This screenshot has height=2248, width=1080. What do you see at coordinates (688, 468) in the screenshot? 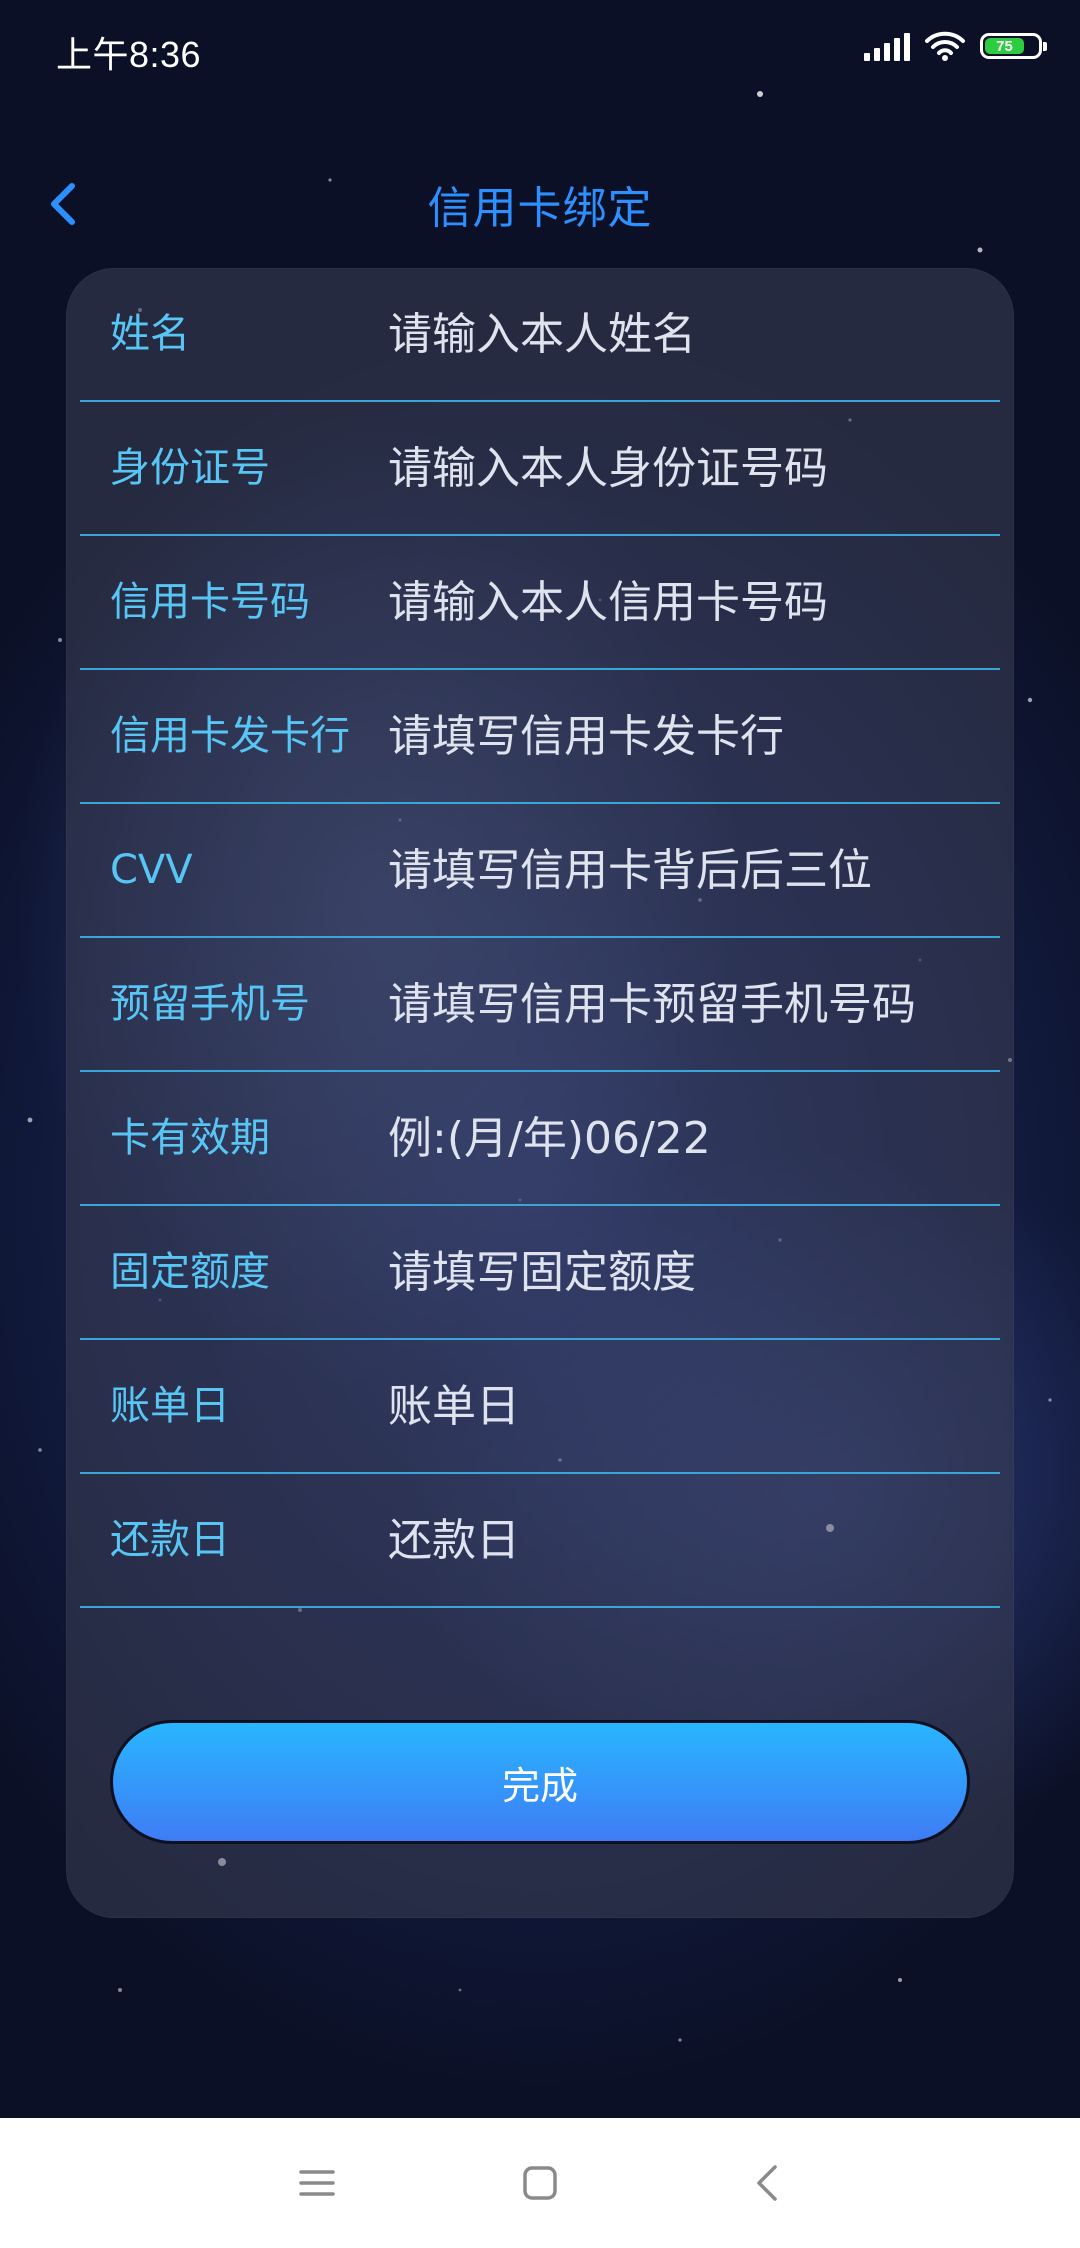
I see `id-number-input` at bounding box center [688, 468].